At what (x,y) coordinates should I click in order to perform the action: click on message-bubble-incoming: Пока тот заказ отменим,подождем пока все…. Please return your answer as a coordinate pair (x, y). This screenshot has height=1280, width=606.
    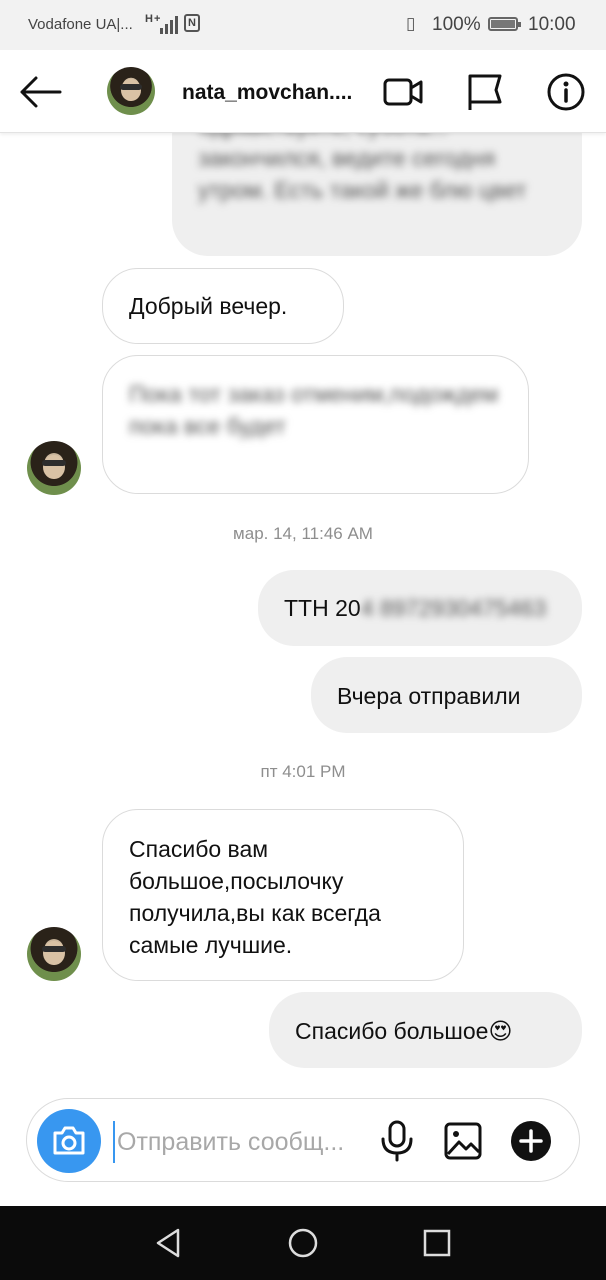
    Looking at the image, I should click on (315, 424).